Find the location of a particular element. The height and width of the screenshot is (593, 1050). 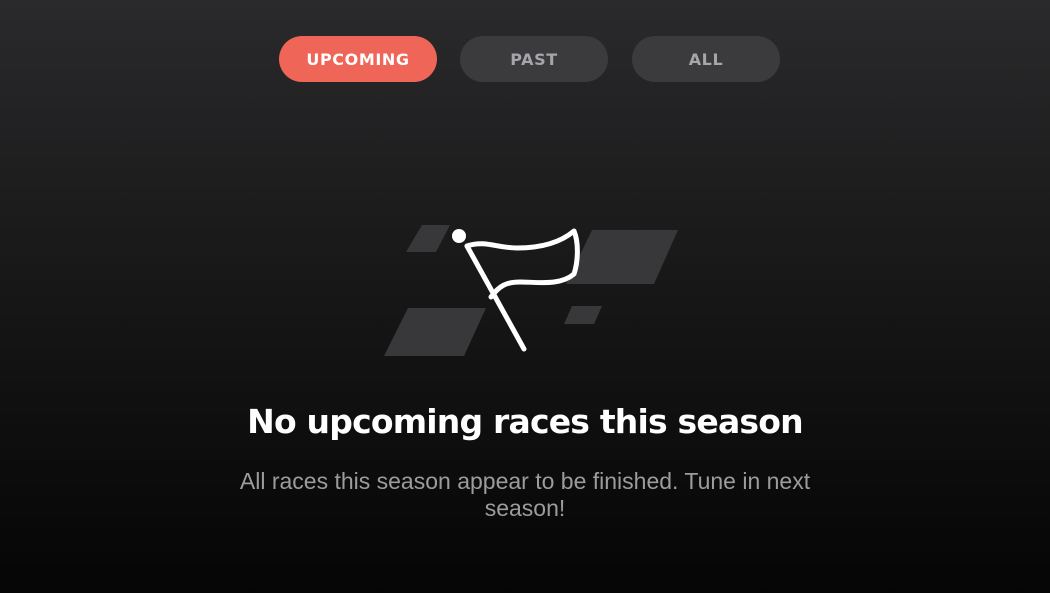

tab-past: PAST is located at coordinates (534, 59).